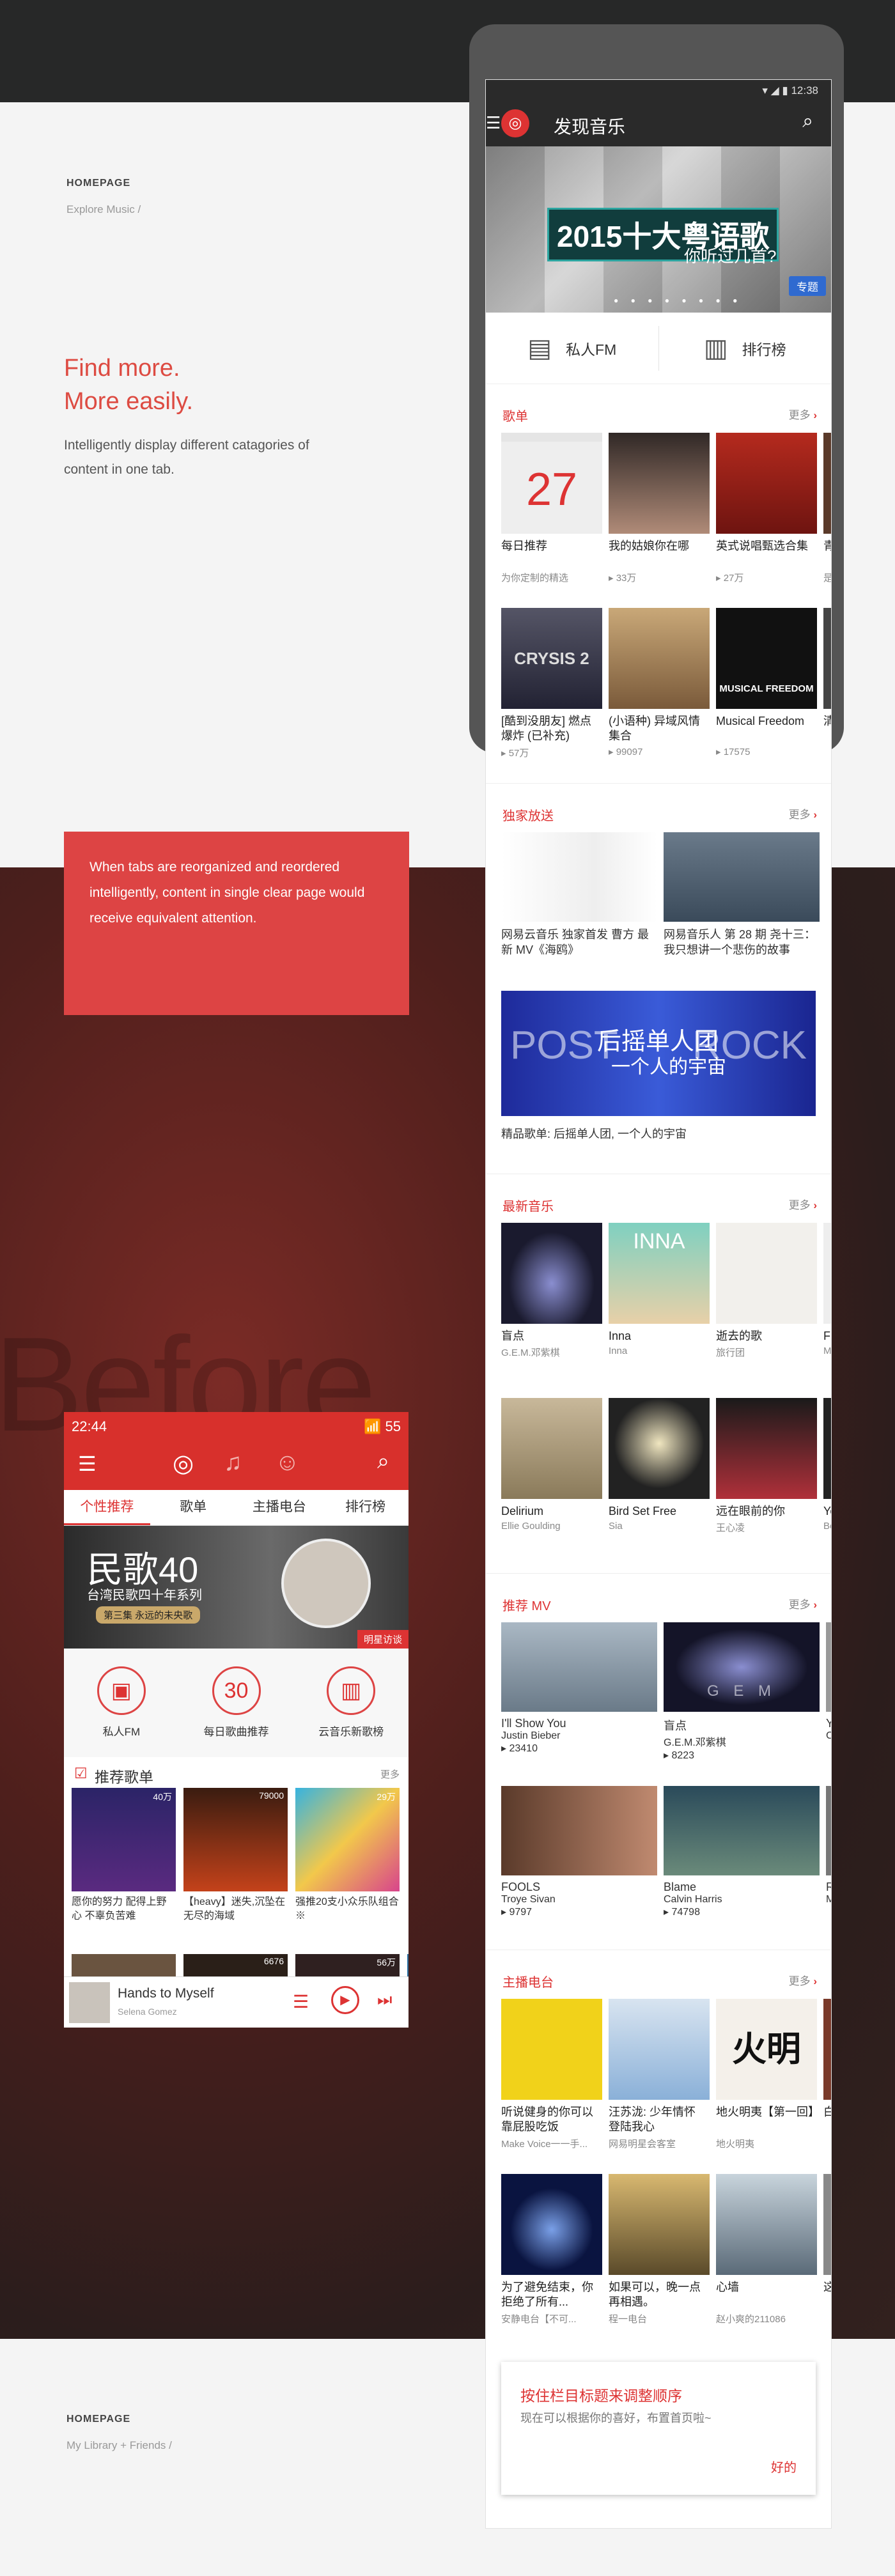 This screenshot has height=2576, width=895. I want to click on album-artist: M, so click(827, 1351).